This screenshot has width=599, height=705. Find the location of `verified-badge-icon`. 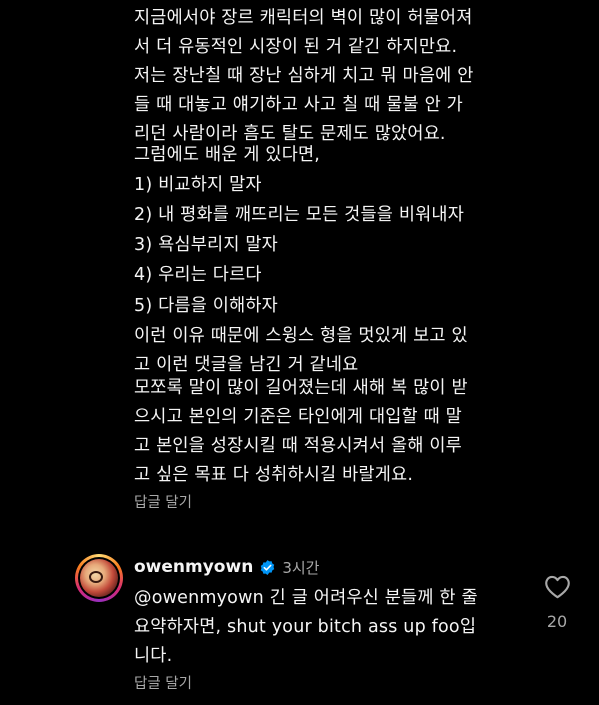

verified-badge-icon is located at coordinates (267, 567).